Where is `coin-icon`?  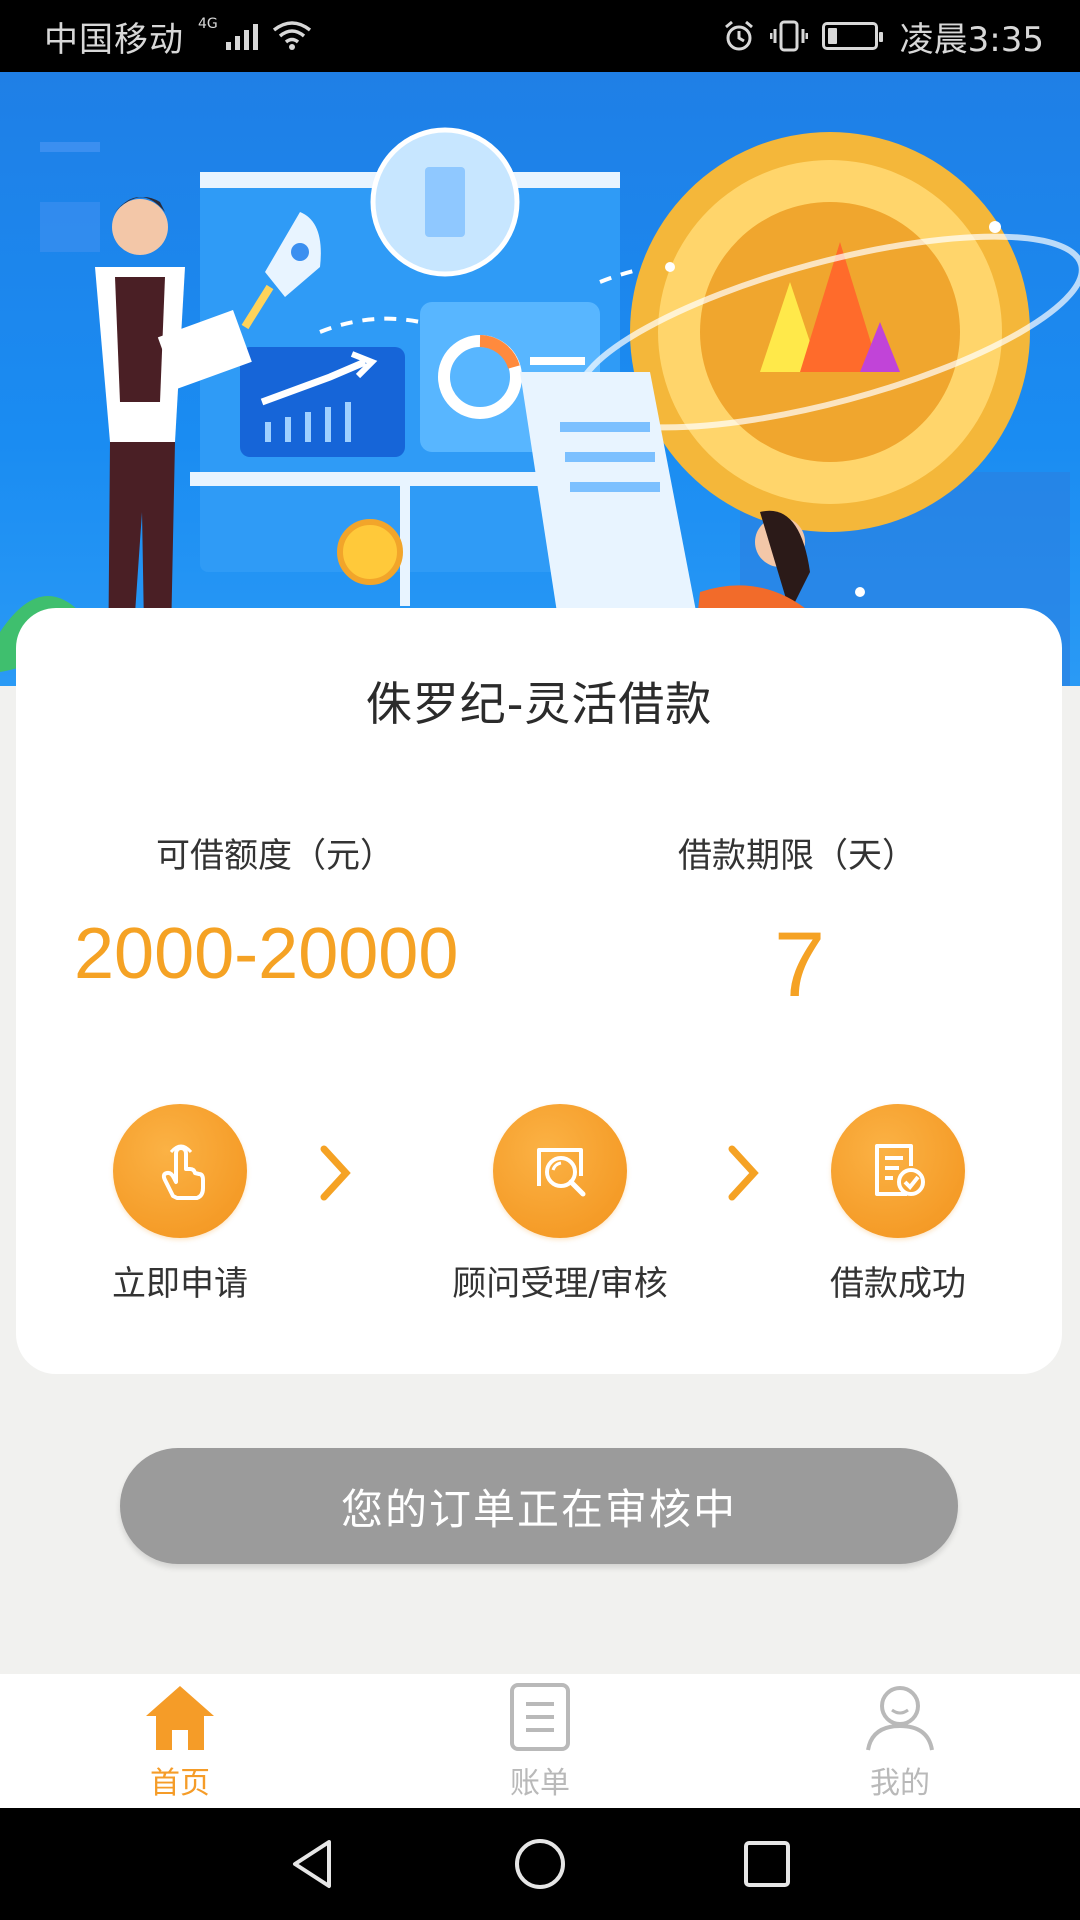 coin-icon is located at coordinates (830, 332).